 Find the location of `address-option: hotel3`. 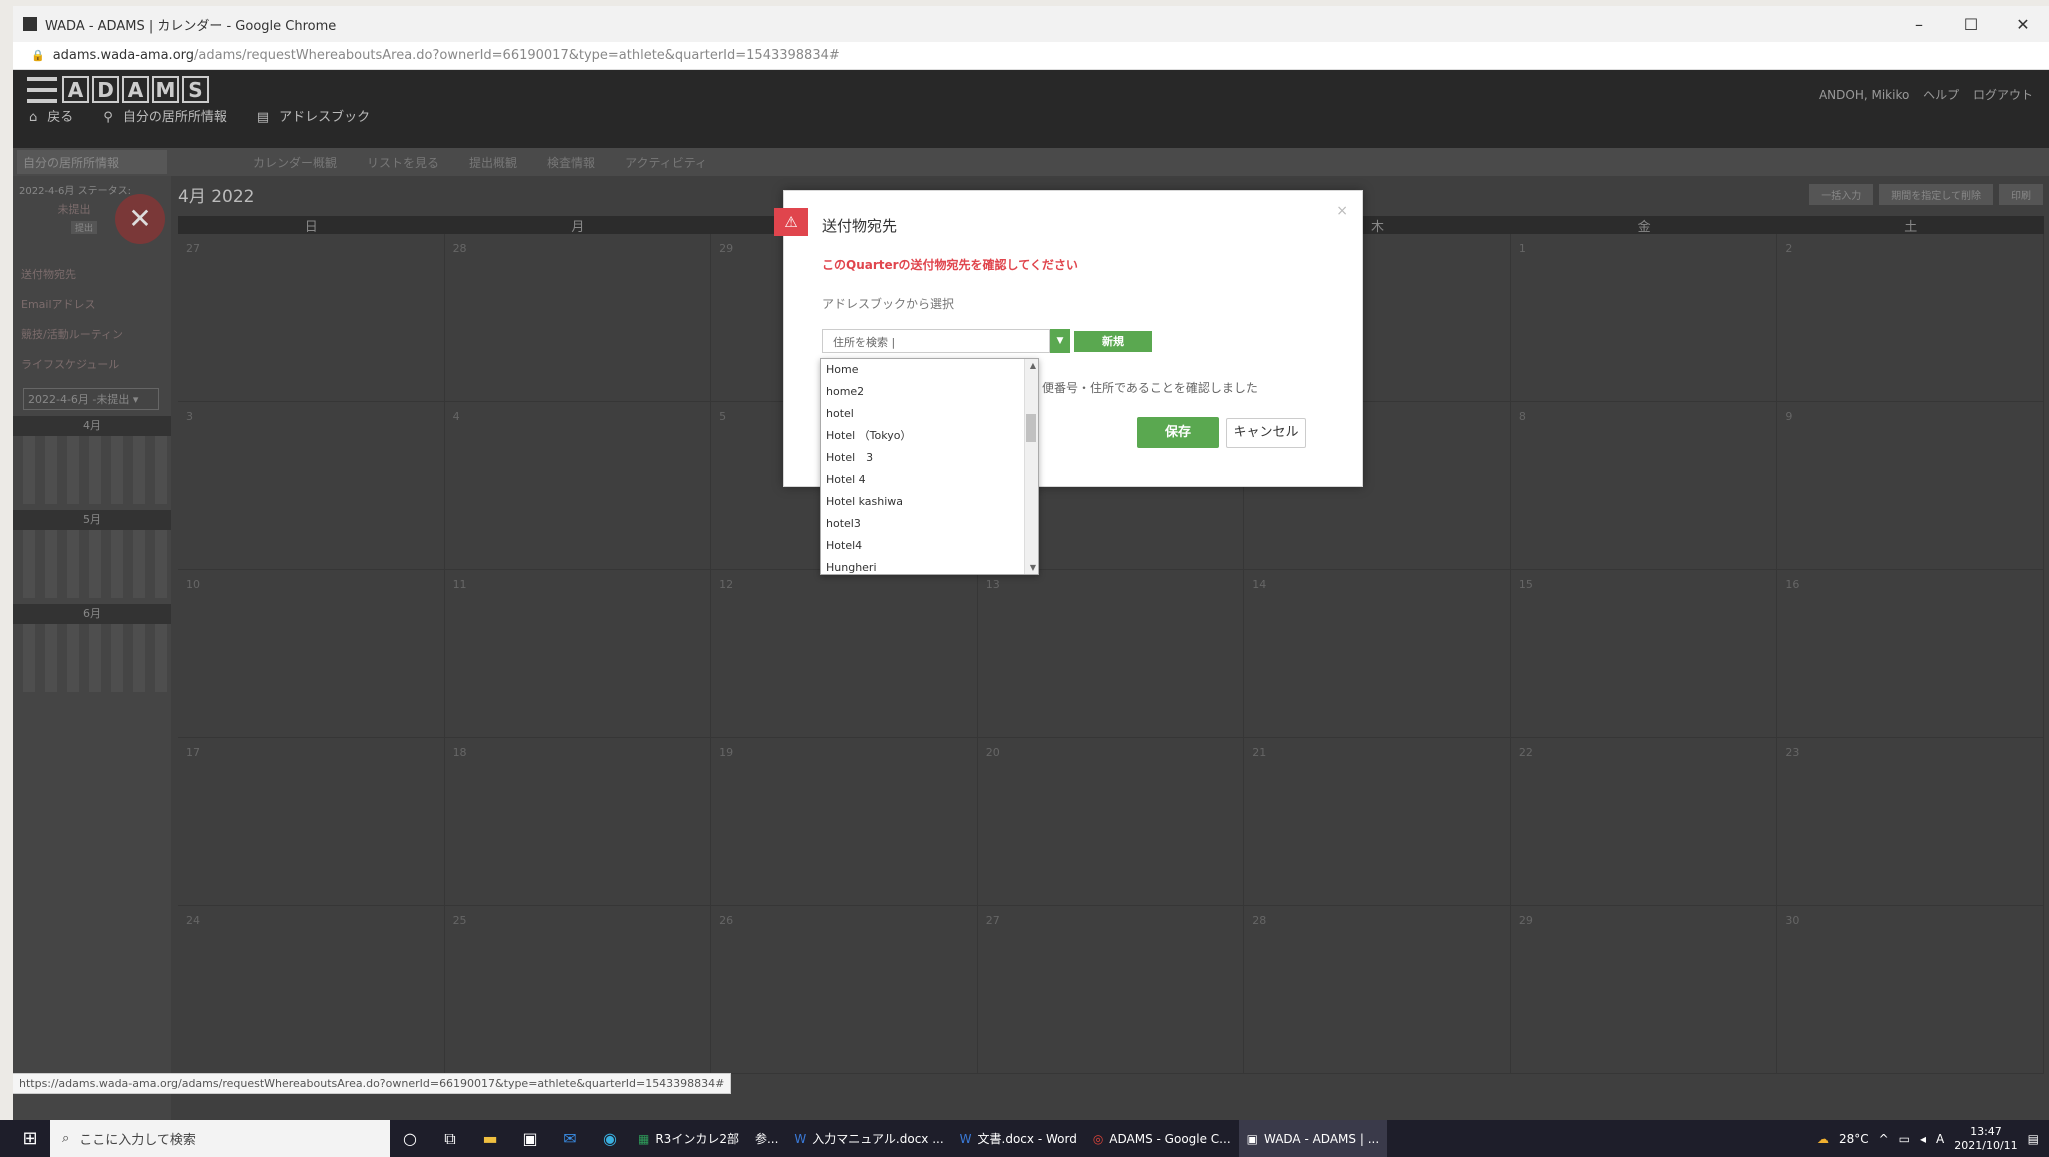

address-option: hotel3 is located at coordinates (921, 524).